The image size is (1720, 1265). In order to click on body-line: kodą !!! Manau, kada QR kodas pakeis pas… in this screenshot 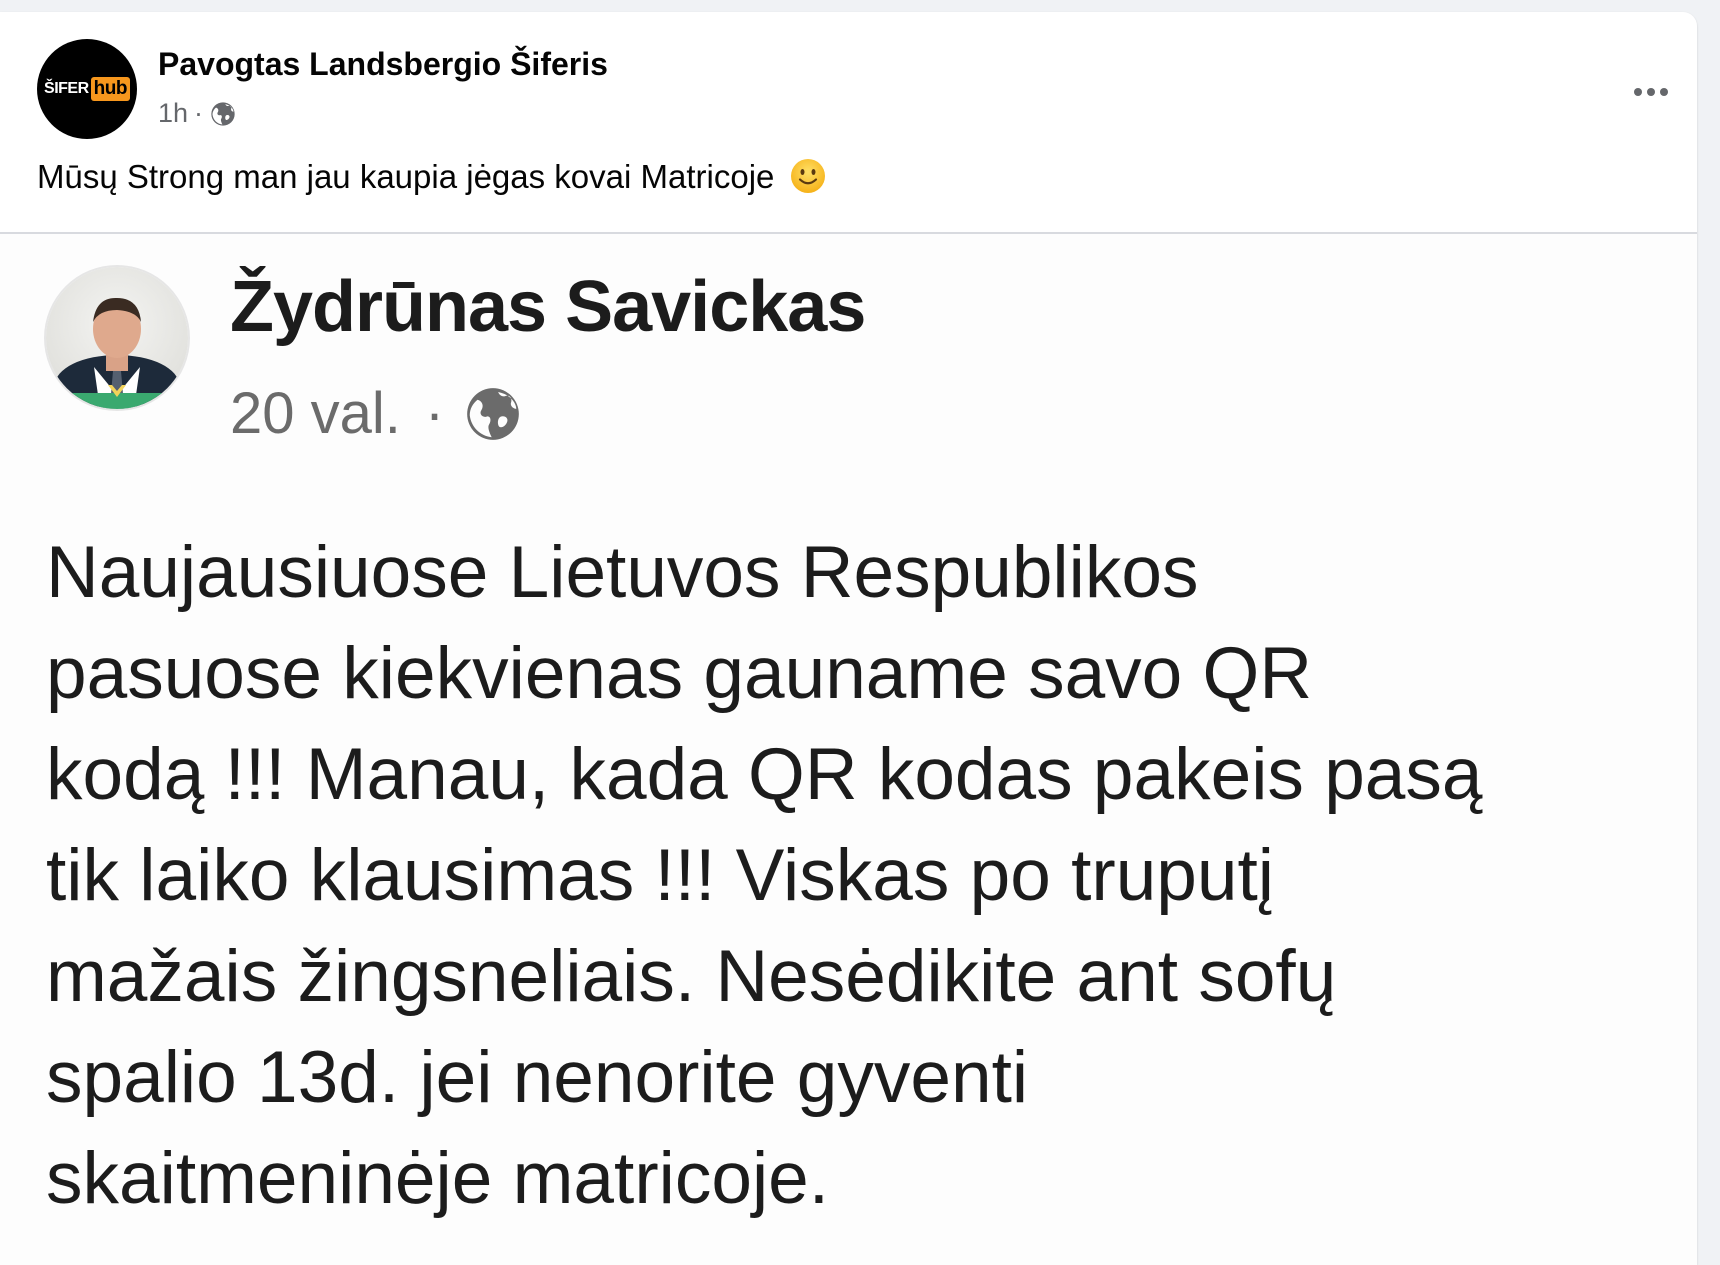, I will do `click(764, 774)`.